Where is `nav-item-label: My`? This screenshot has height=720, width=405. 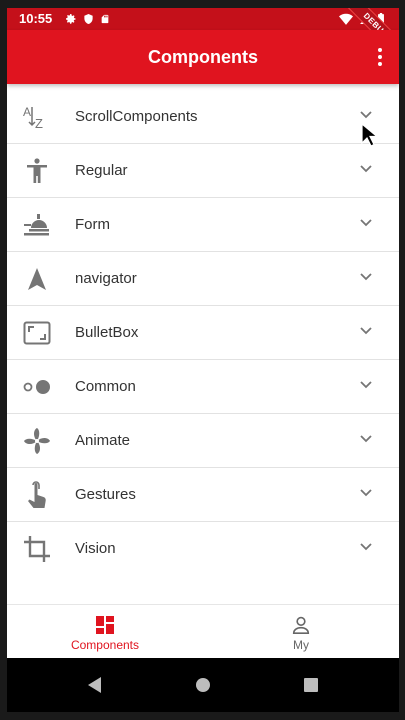
nav-item-label: My is located at coordinates (301, 645).